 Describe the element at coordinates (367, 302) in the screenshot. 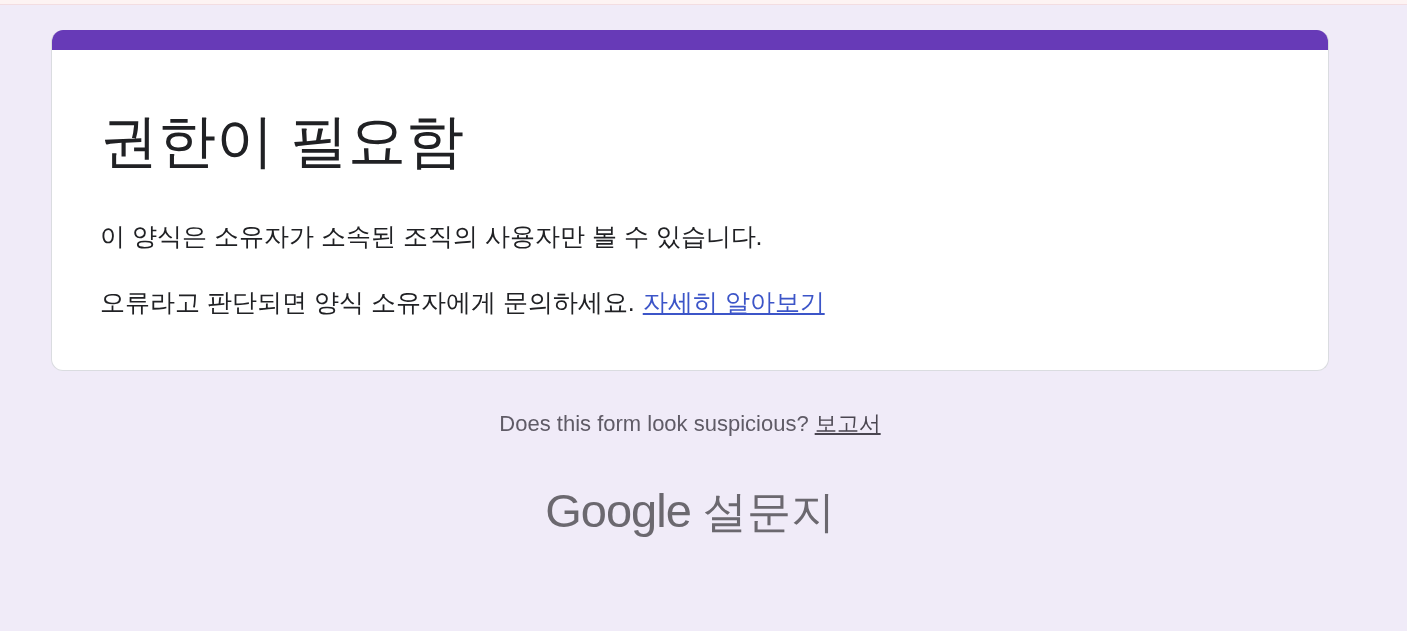

I see `notice-text: 오류라고 판단되면 양식 소유자에게 문의하세요.` at that location.